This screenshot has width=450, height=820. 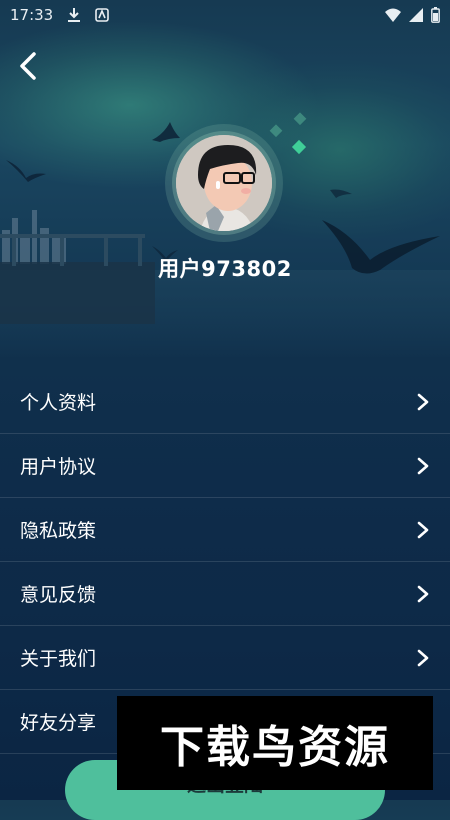 What do you see at coordinates (275, 747) in the screenshot?
I see `watermark-text: 下载鸟资源` at bounding box center [275, 747].